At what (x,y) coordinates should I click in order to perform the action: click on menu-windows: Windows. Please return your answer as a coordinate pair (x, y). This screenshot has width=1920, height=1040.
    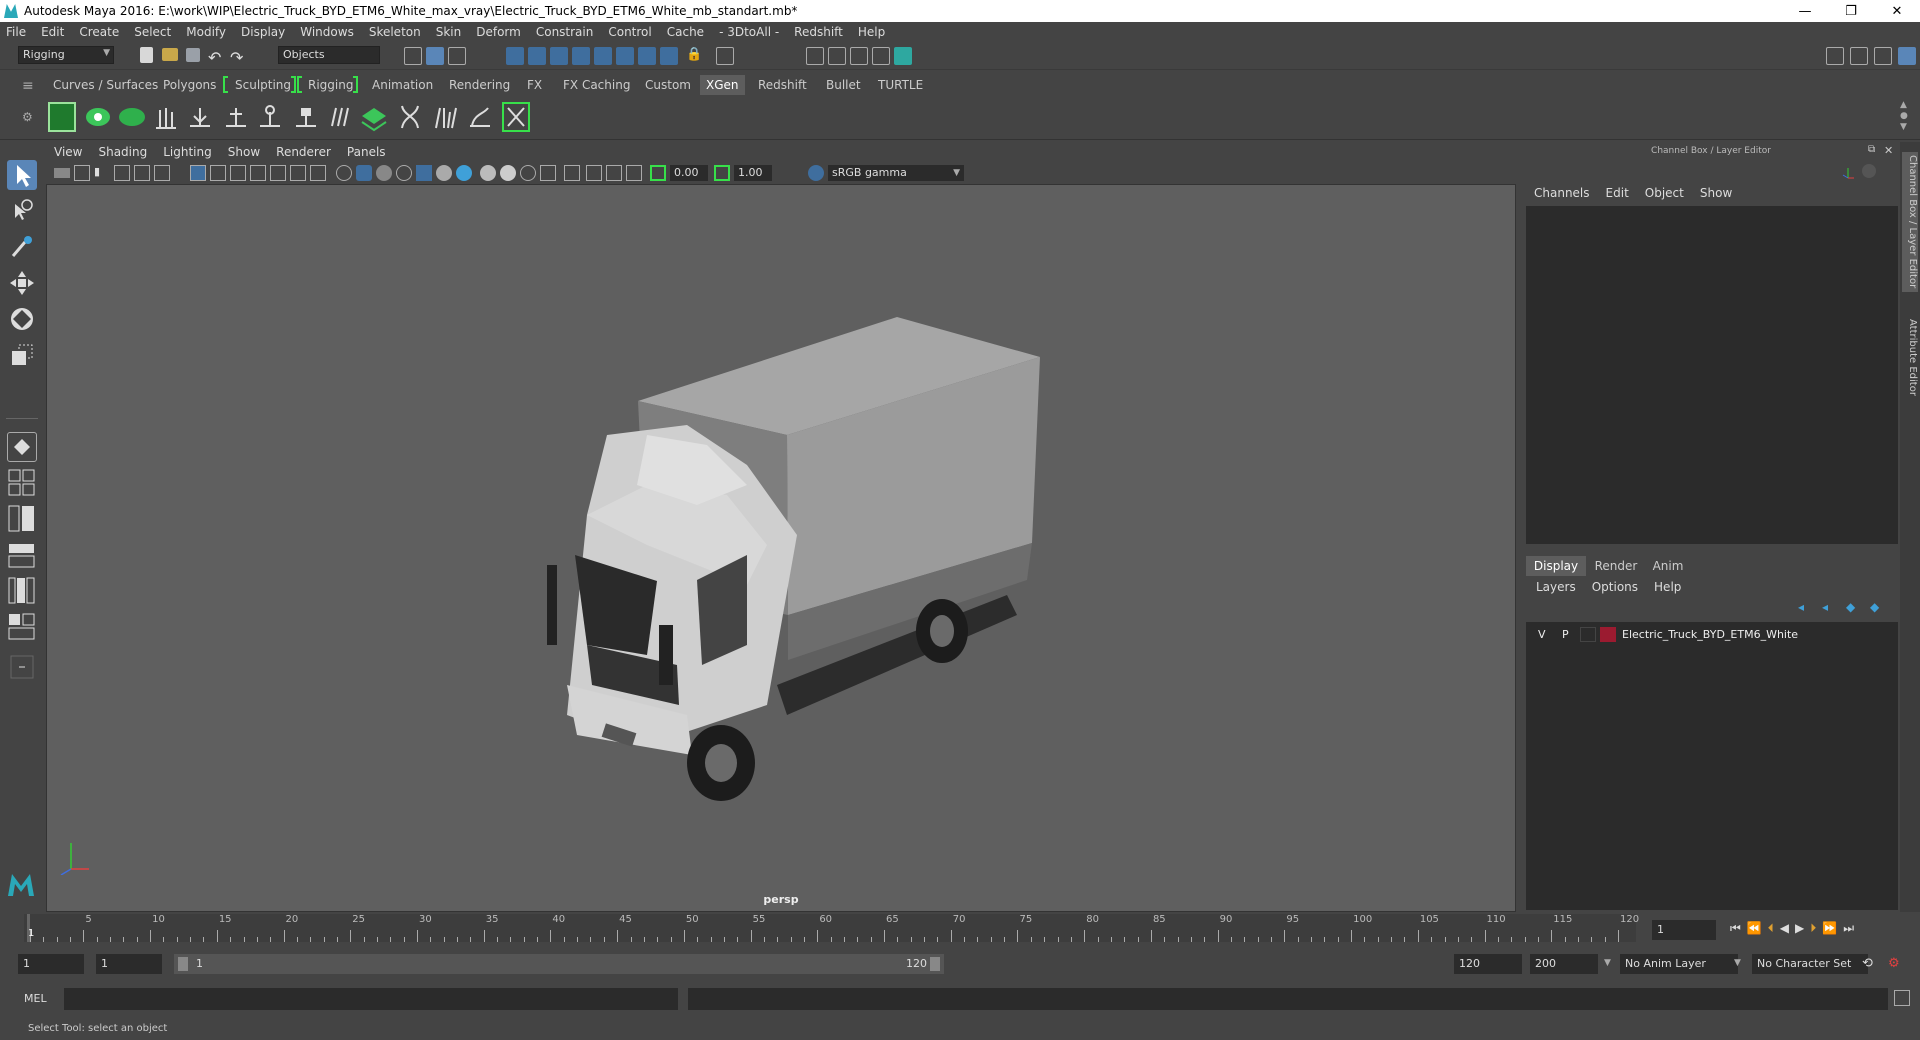
    Looking at the image, I should click on (327, 32).